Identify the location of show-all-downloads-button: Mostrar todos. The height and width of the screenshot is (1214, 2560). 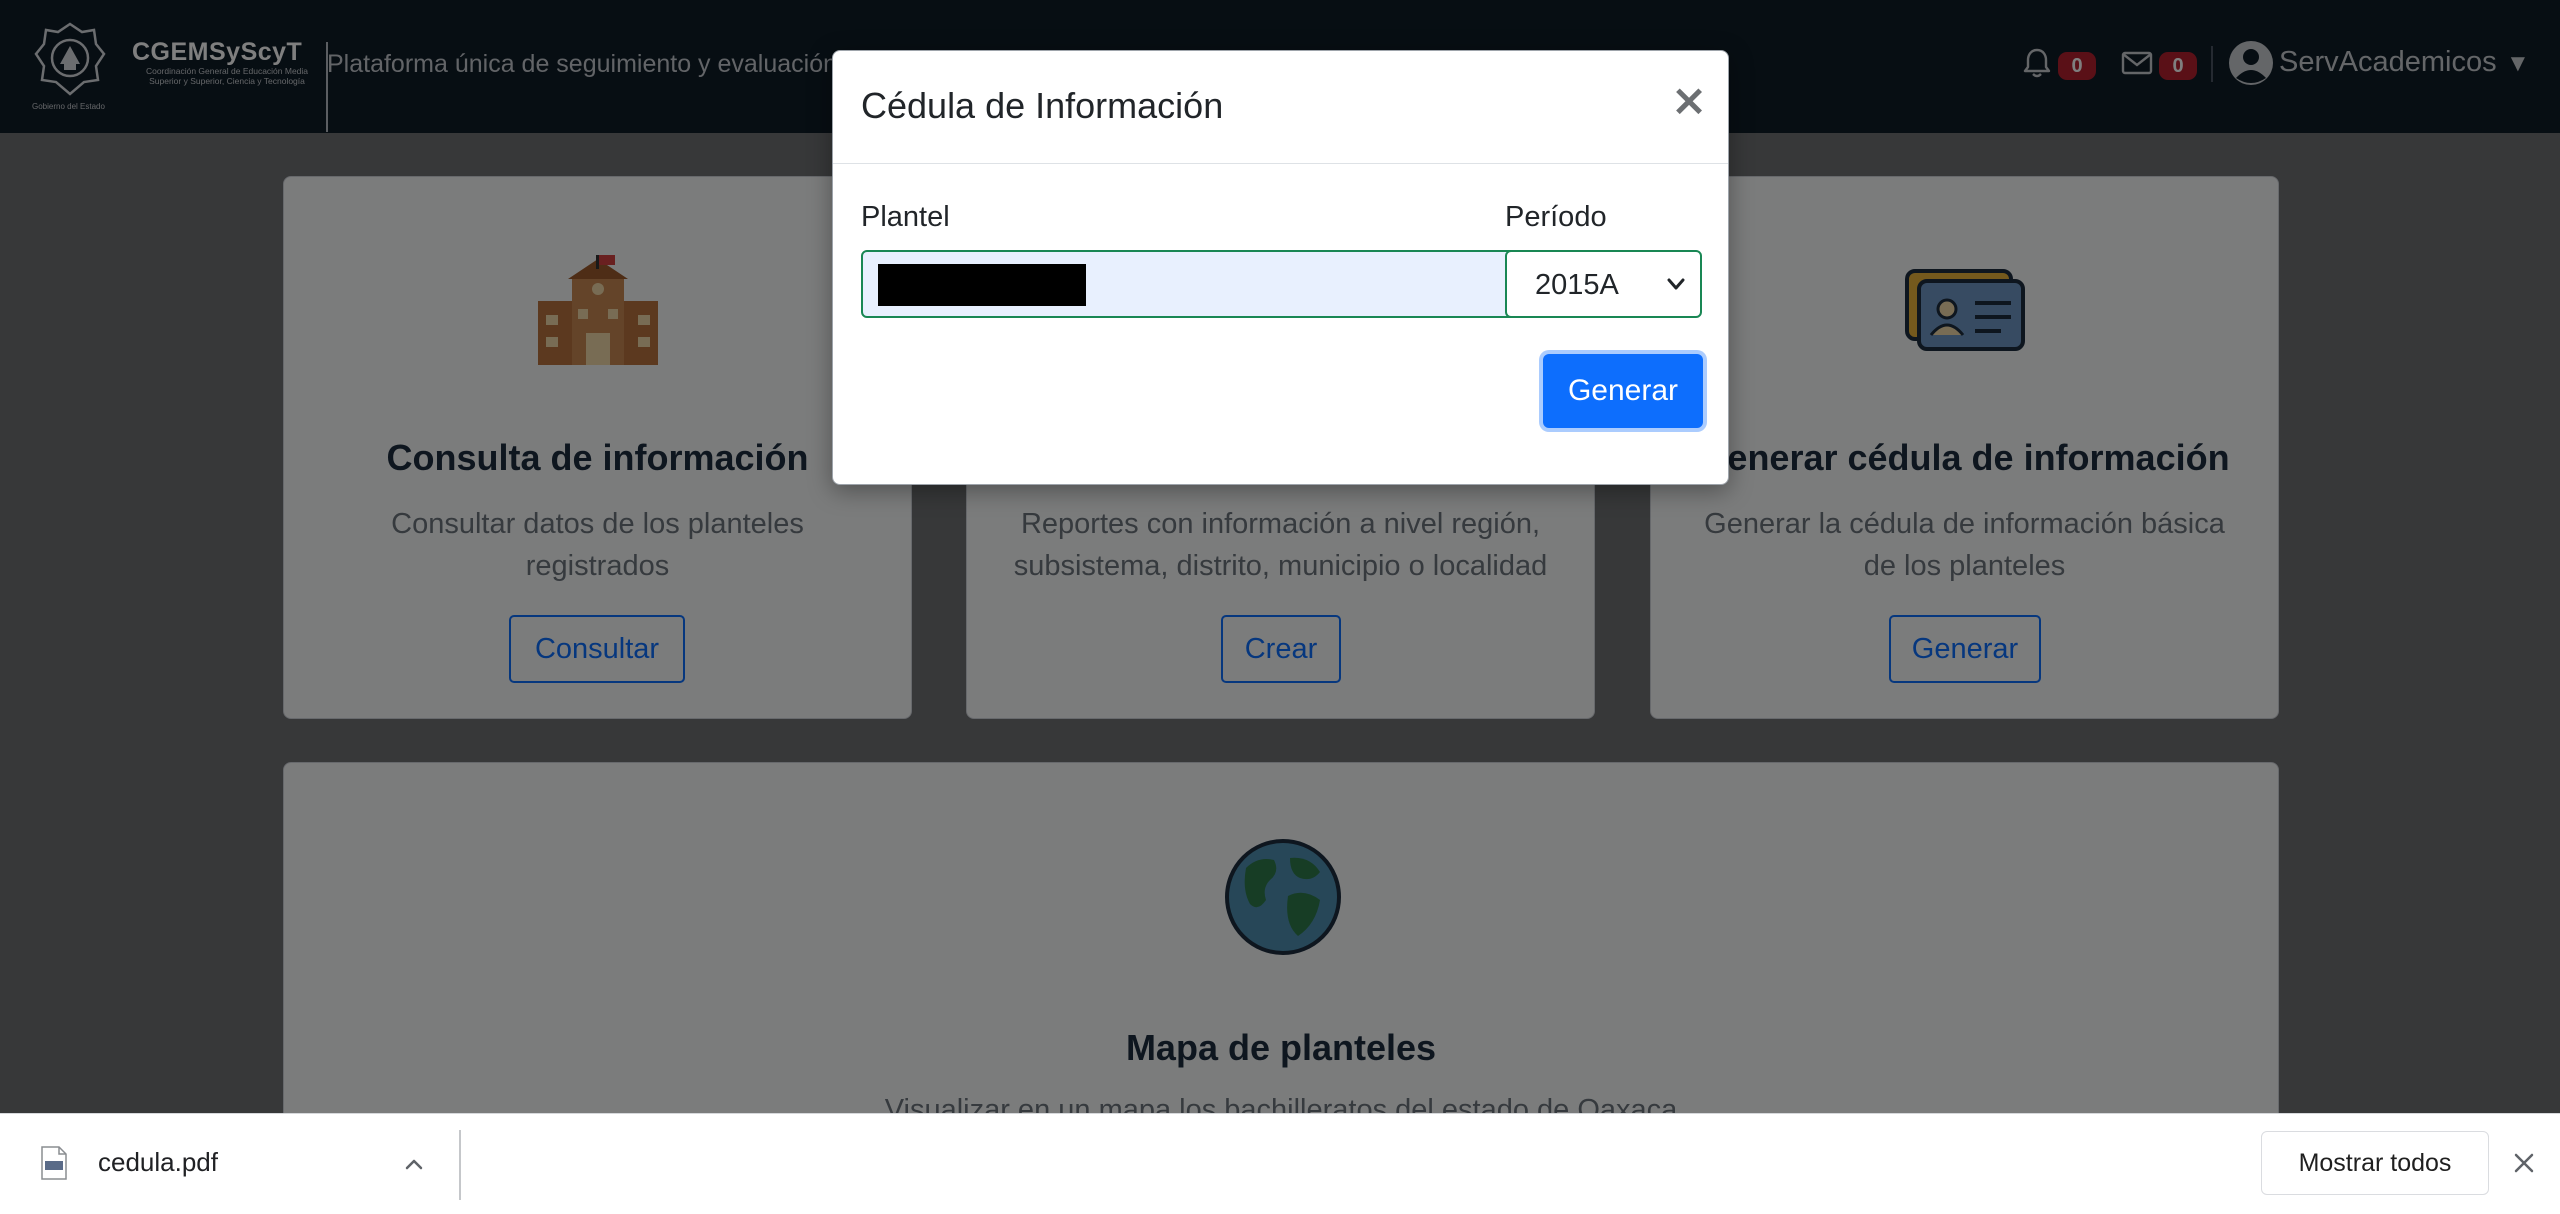
(2375, 1163).